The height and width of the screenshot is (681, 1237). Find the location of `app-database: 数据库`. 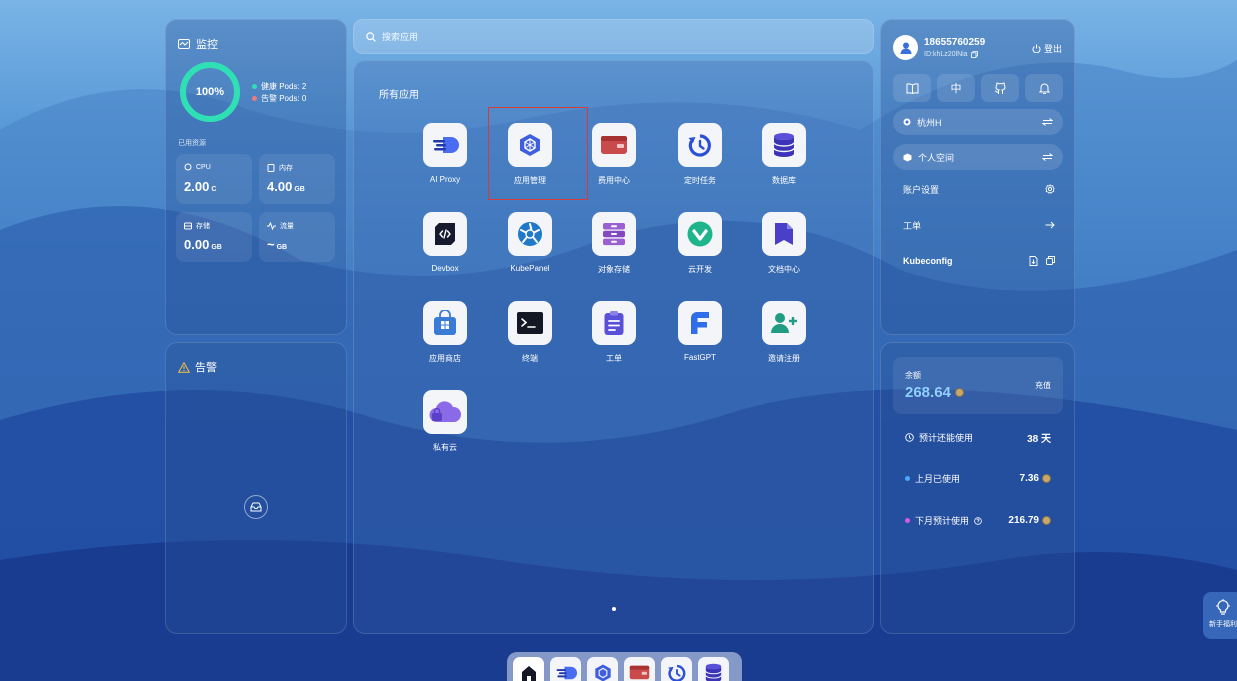

app-database: 数据库 is located at coordinates (784, 161).